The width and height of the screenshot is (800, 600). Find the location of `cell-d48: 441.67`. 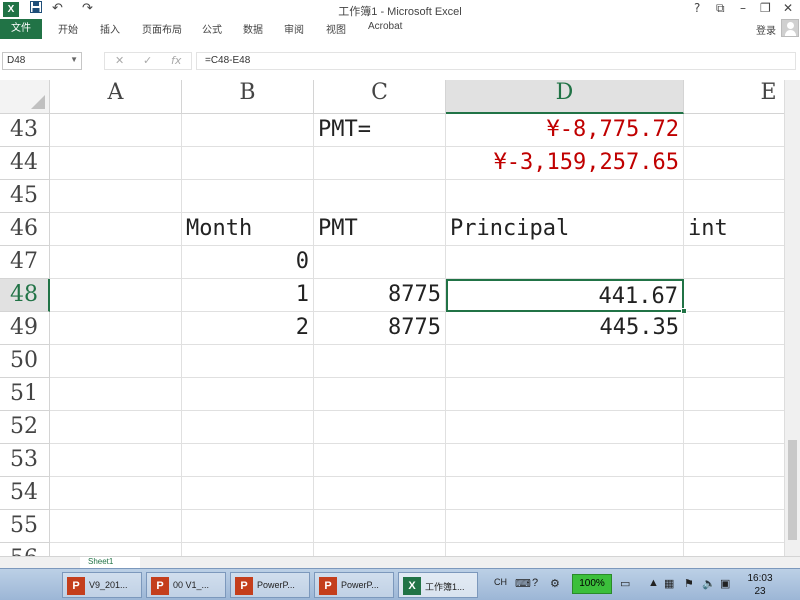

cell-d48: 441.67 is located at coordinates (565, 295).